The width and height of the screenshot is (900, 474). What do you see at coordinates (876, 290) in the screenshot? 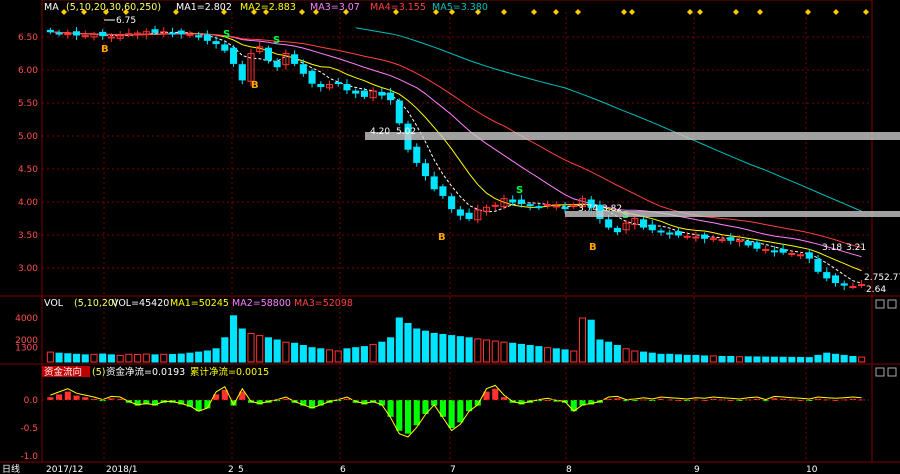
I see `annot-low: 2.64` at bounding box center [876, 290].